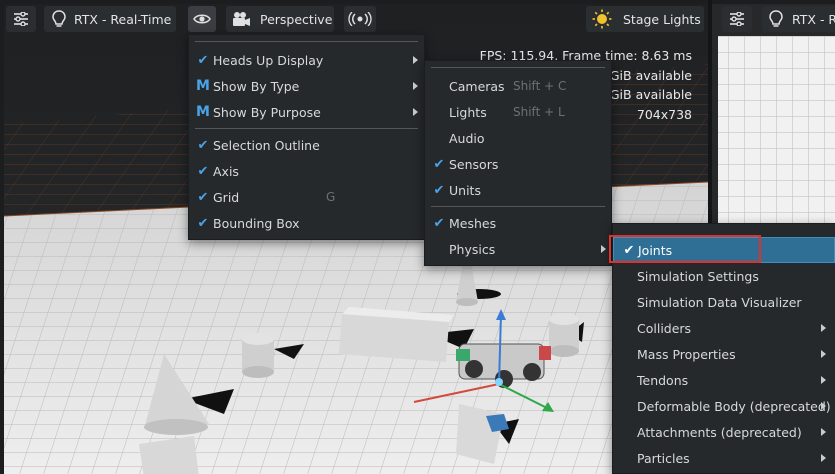 This screenshot has width=835, height=474. What do you see at coordinates (518, 190) in the screenshot?
I see `menu-item-units: ✔ Units` at bounding box center [518, 190].